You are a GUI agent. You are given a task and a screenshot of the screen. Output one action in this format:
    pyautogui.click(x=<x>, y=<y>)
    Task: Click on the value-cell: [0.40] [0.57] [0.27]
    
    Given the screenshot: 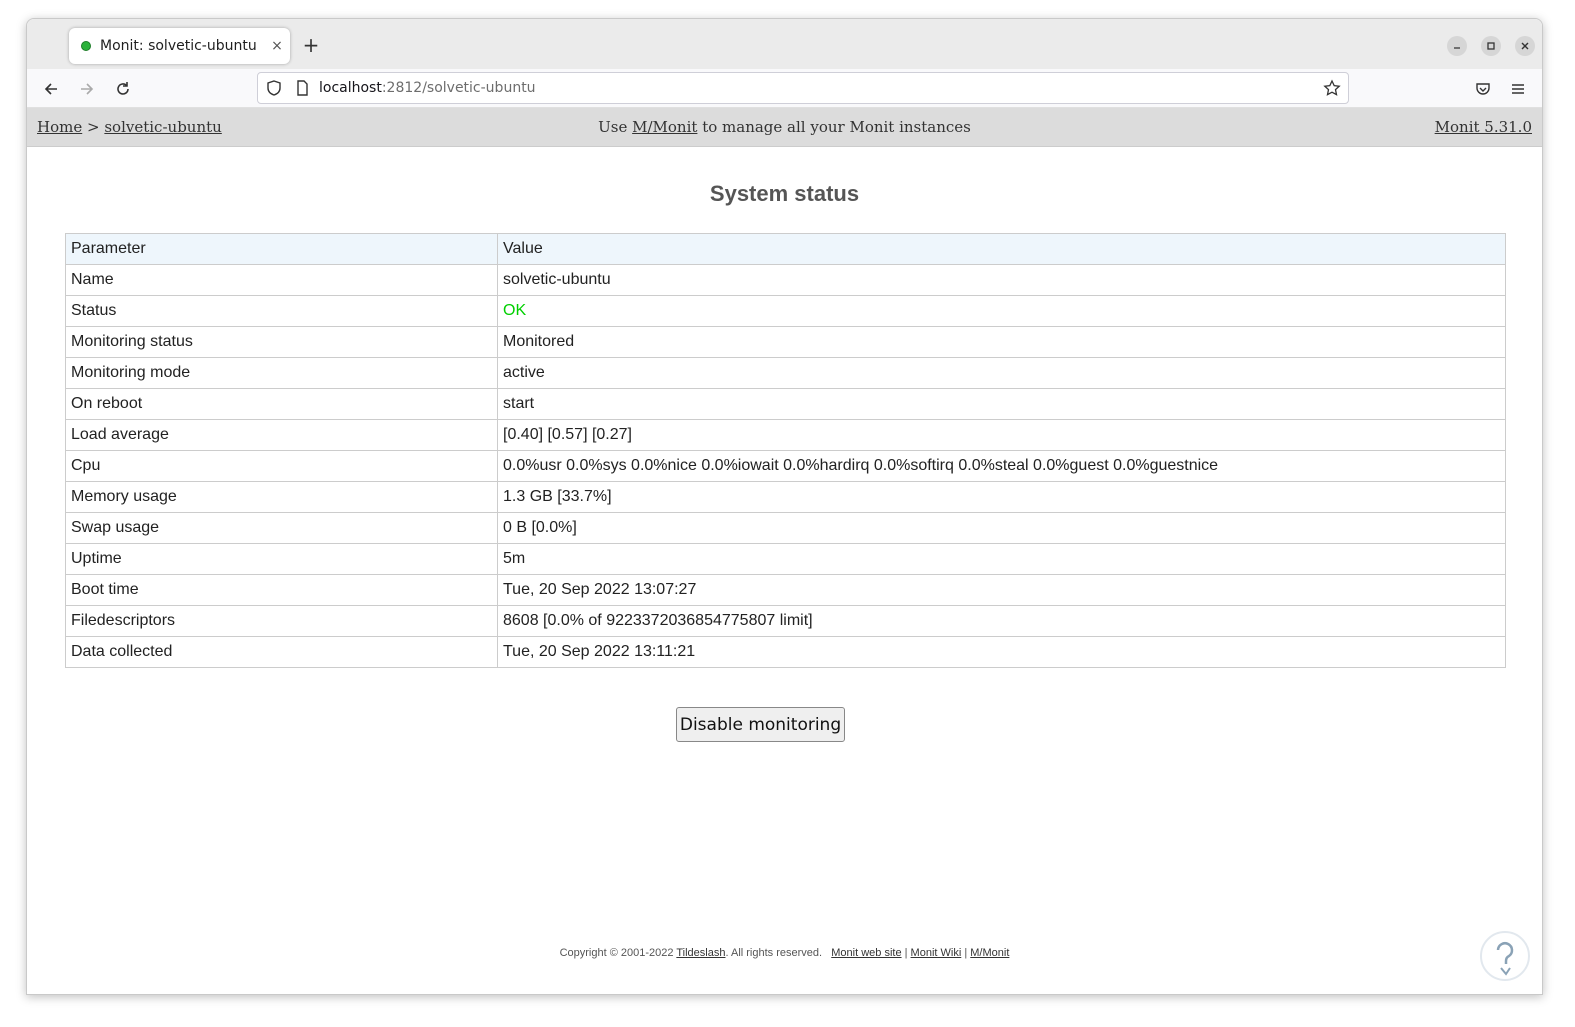 What is the action you would take?
    pyautogui.click(x=1001, y=435)
    